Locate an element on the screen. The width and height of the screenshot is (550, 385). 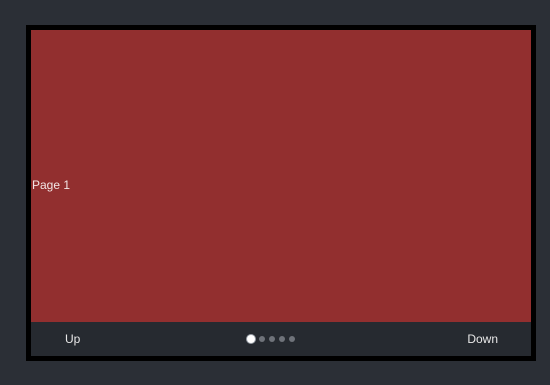
pager-nav-bar: Up Down is located at coordinates (281, 339).